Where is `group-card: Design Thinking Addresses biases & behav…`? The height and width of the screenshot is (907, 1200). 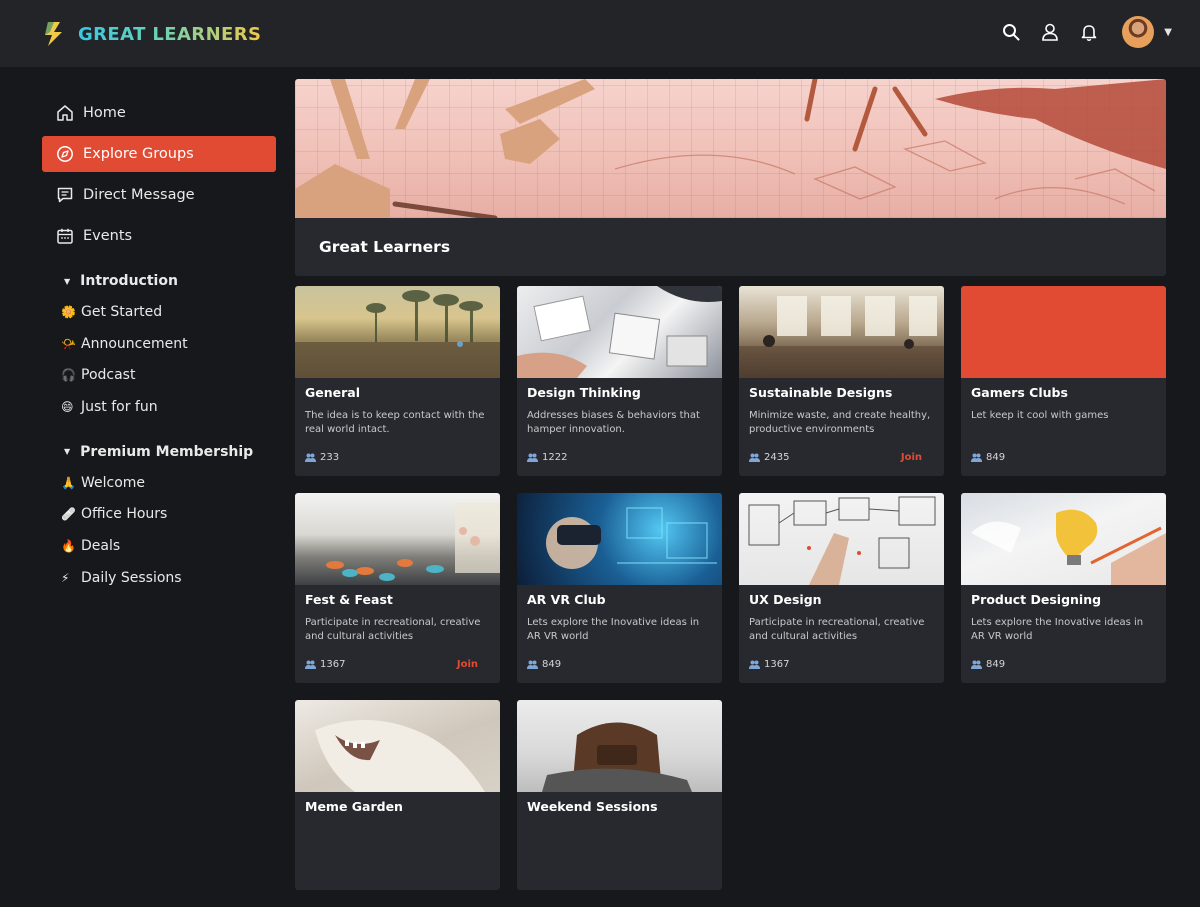
group-card: Design Thinking Addresses biases & behav… is located at coordinates (619, 381).